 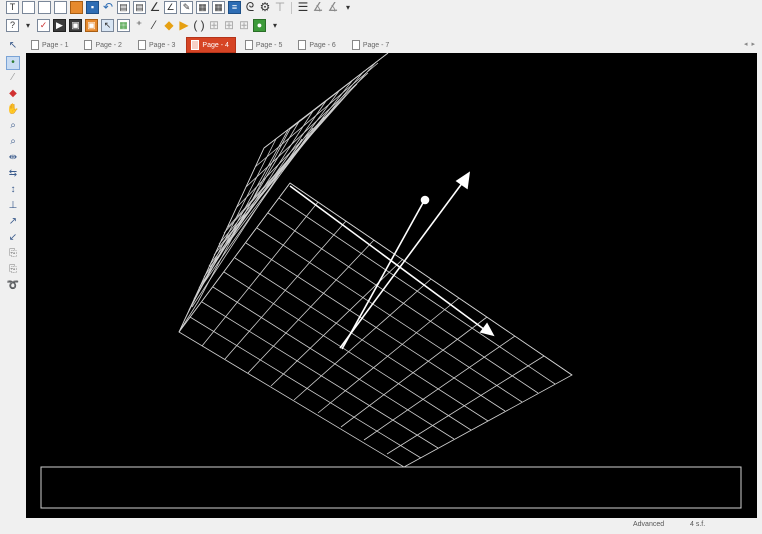 I want to click on tab-label: Page - 2, so click(x=108, y=45).